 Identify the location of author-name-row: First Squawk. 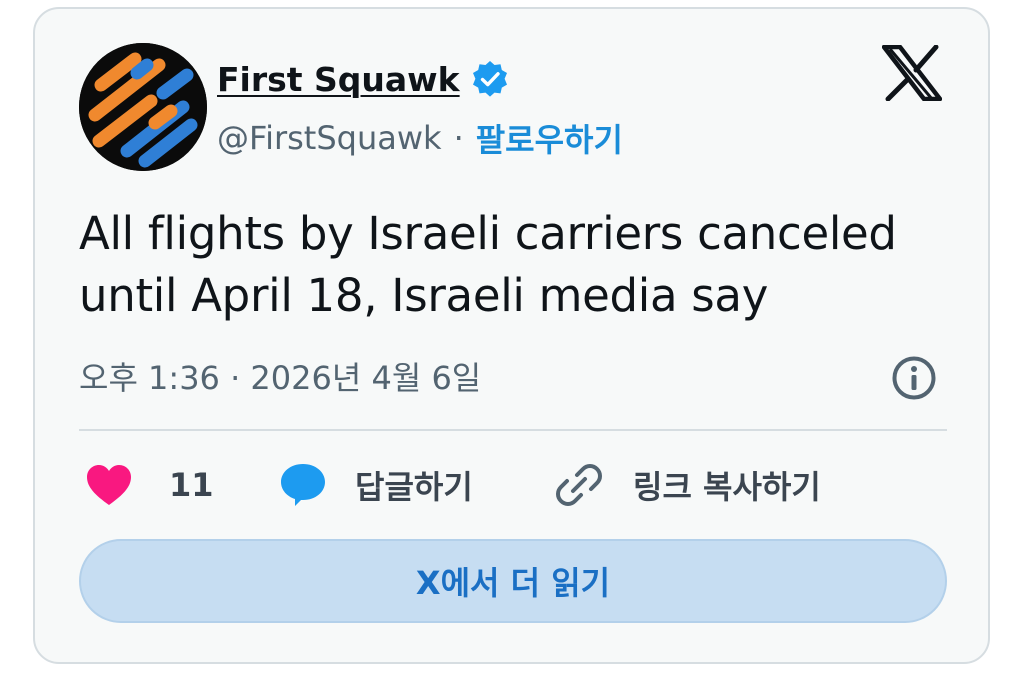
(363, 79).